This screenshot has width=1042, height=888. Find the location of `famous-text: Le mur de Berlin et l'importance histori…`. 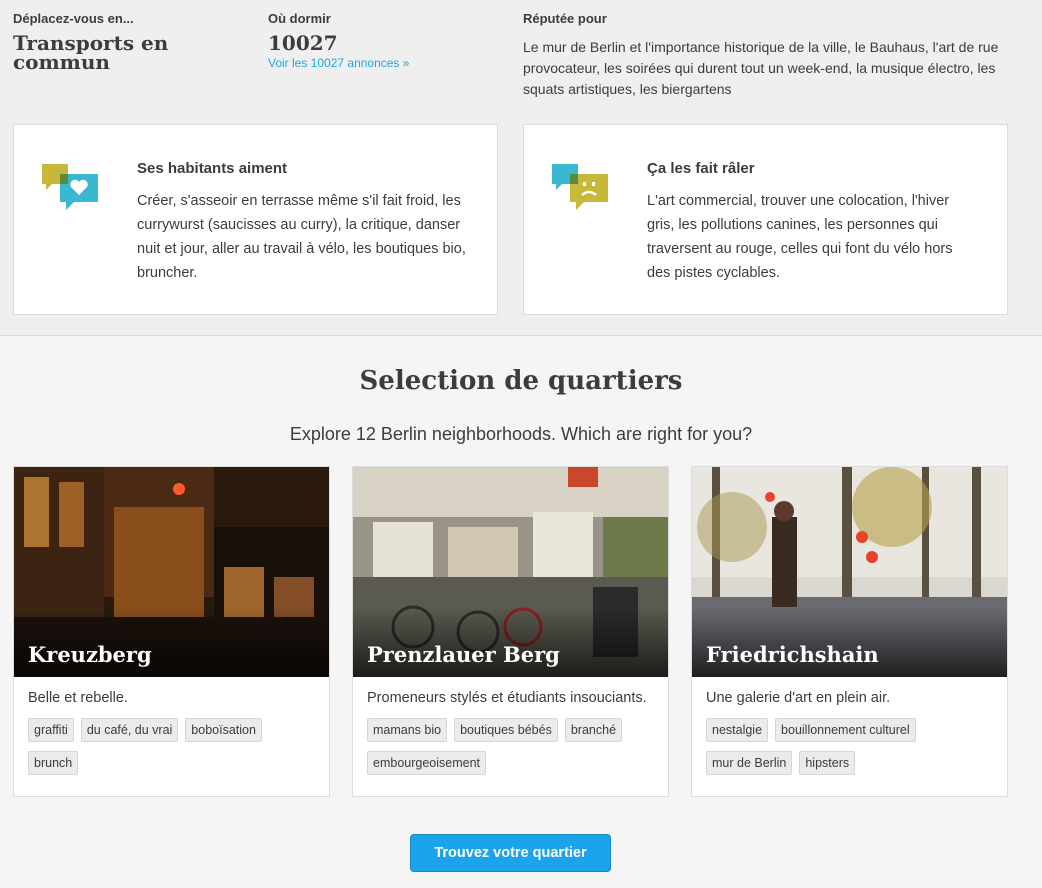

famous-text: Le mur de Berlin et l'importance histori… is located at coordinates (761, 68).